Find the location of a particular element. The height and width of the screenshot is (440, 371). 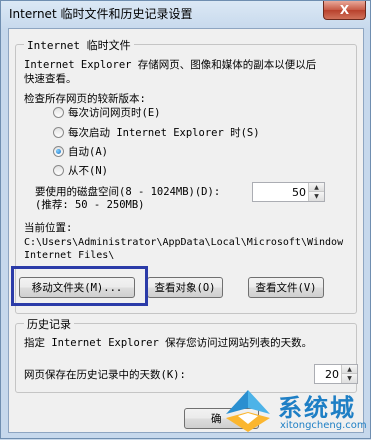

current-location-path-line2: Internet Files\ is located at coordinates (69, 255).